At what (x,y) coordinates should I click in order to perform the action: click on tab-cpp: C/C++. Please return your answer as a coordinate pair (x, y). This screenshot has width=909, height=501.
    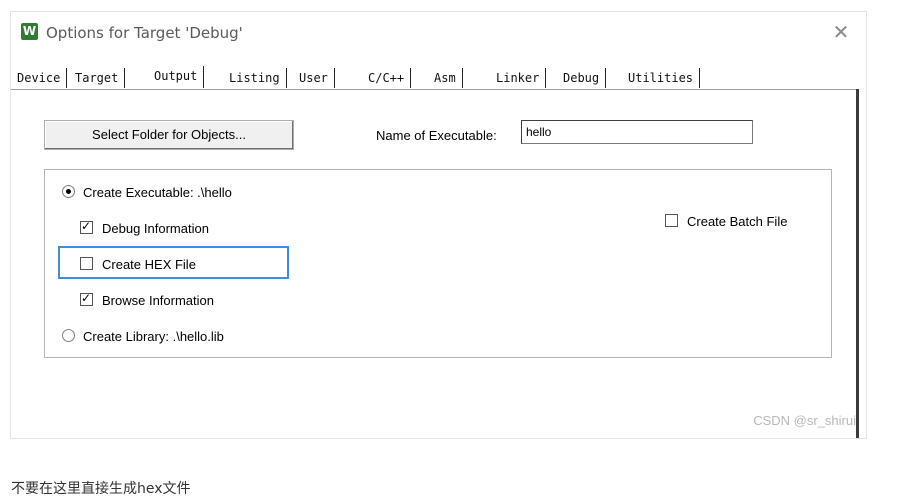
    Looking at the image, I should click on (387, 78).